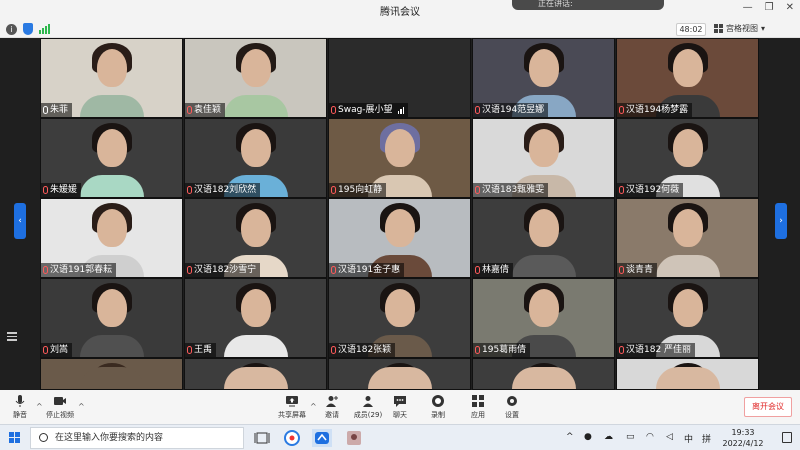 This screenshot has height=450, width=800. I want to click on chat-bubble-icon, so click(400, 401).